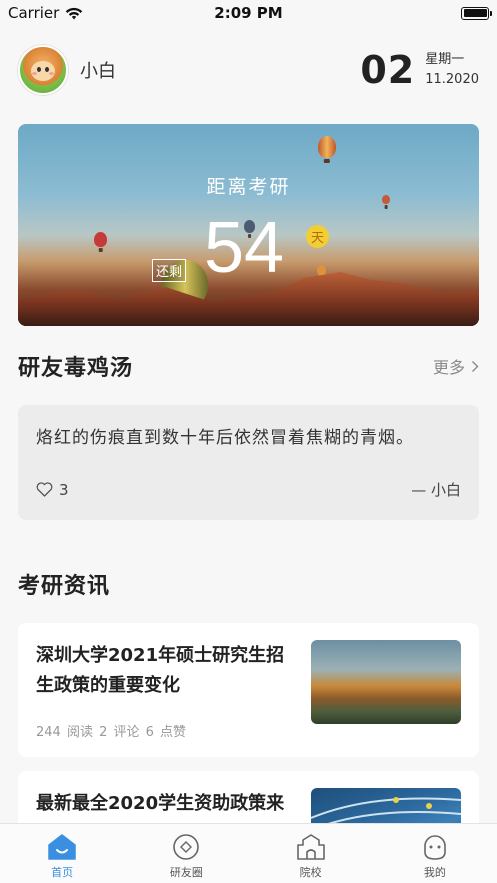  I want to click on countdown-unit-badge: 天, so click(317, 236).